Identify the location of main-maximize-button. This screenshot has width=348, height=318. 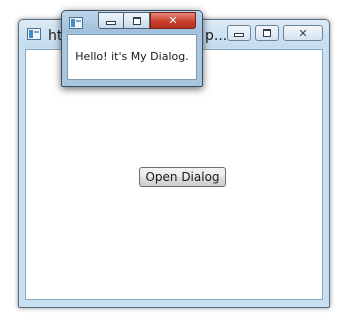
(267, 33).